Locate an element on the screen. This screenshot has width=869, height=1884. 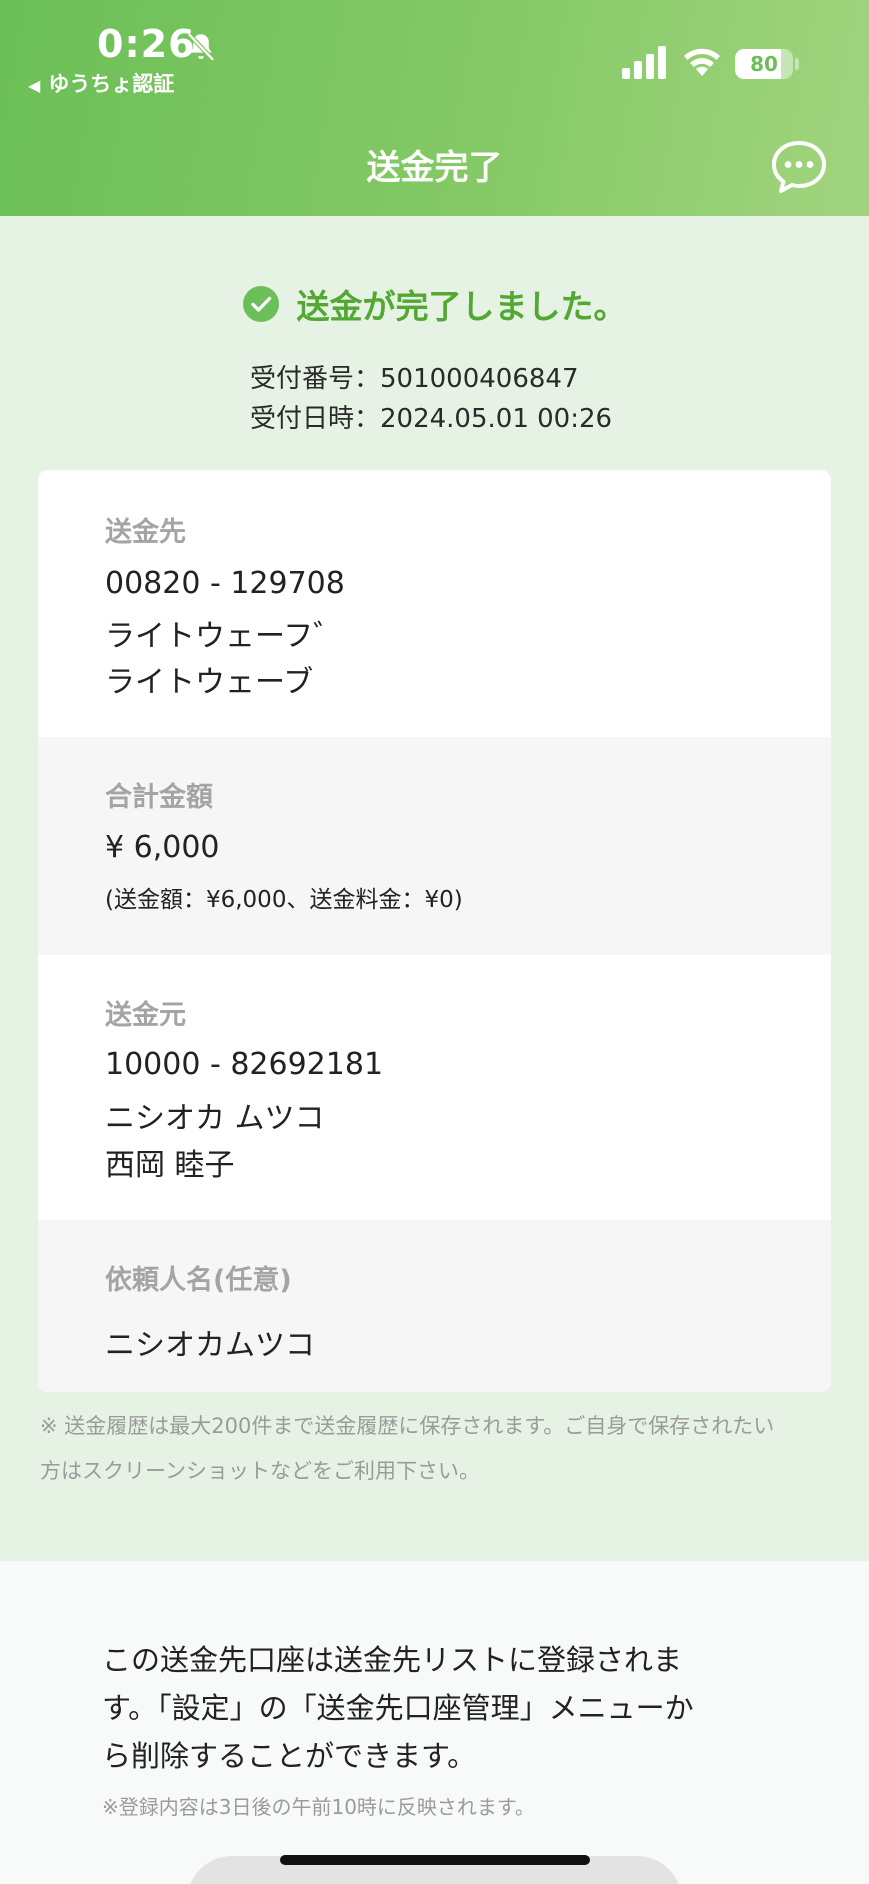
chat-bubble-icon is located at coordinates (799, 167).